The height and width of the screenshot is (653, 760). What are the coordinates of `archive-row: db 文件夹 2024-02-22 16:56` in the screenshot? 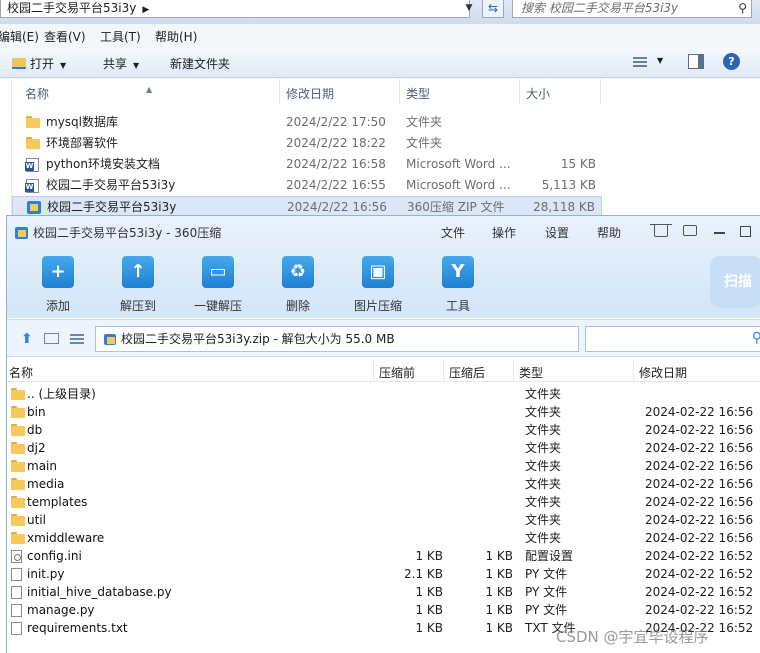 It's located at (383, 430).